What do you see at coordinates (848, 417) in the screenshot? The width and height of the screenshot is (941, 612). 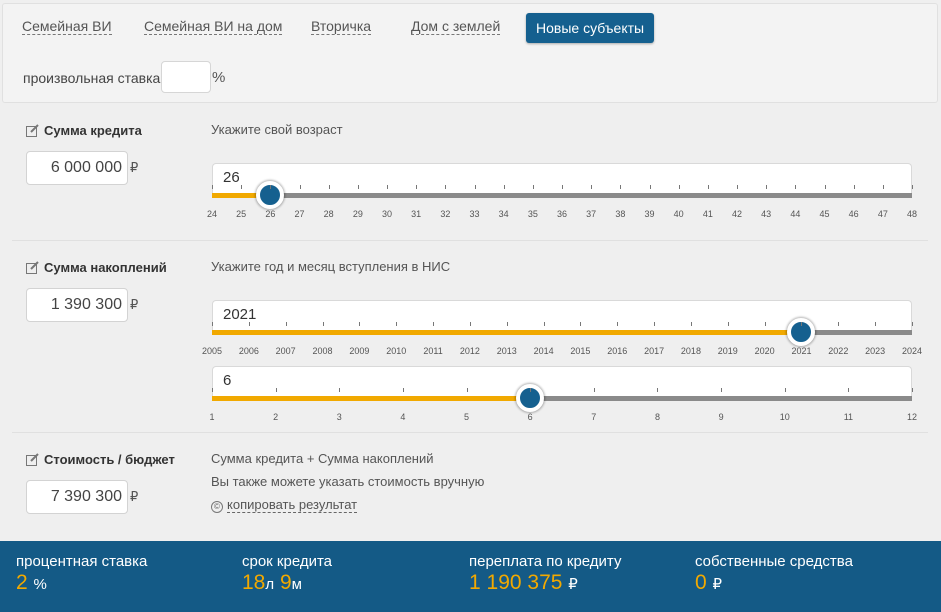 I see `month-tick-label: 11` at bounding box center [848, 417].